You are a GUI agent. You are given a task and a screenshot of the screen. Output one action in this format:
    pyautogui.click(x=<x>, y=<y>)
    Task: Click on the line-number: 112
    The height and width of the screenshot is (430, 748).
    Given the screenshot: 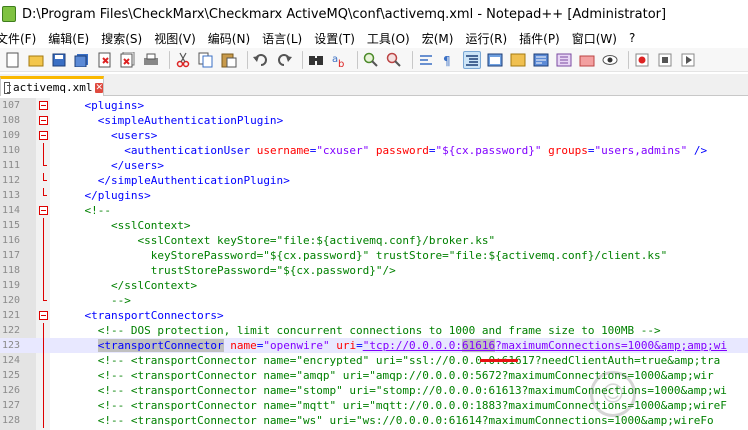 What is the action you would take?
    pyautogui.click(x=10, y=180)
    